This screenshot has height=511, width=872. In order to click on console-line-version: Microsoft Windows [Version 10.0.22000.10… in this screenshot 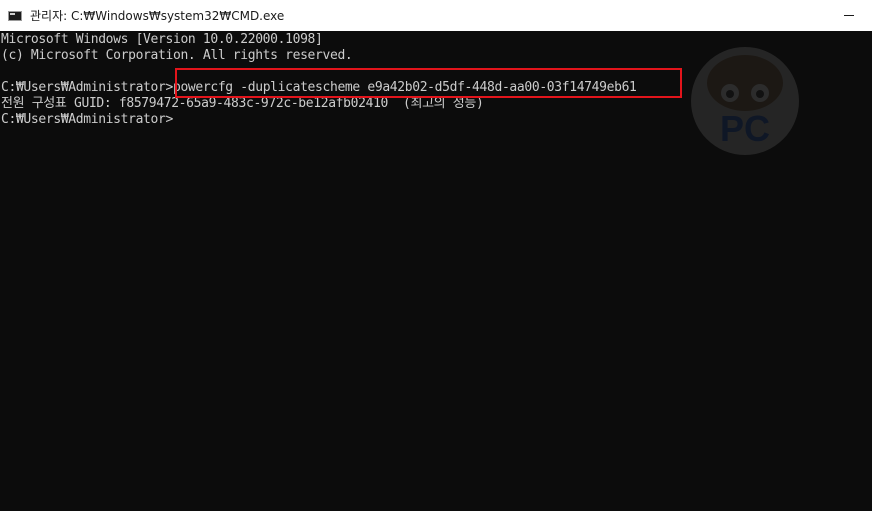, I will do `click(162, 39)`.